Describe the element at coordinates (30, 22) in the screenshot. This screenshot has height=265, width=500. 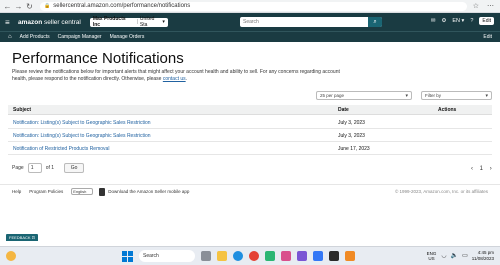
I see `logo-brand: amazon` at that location.